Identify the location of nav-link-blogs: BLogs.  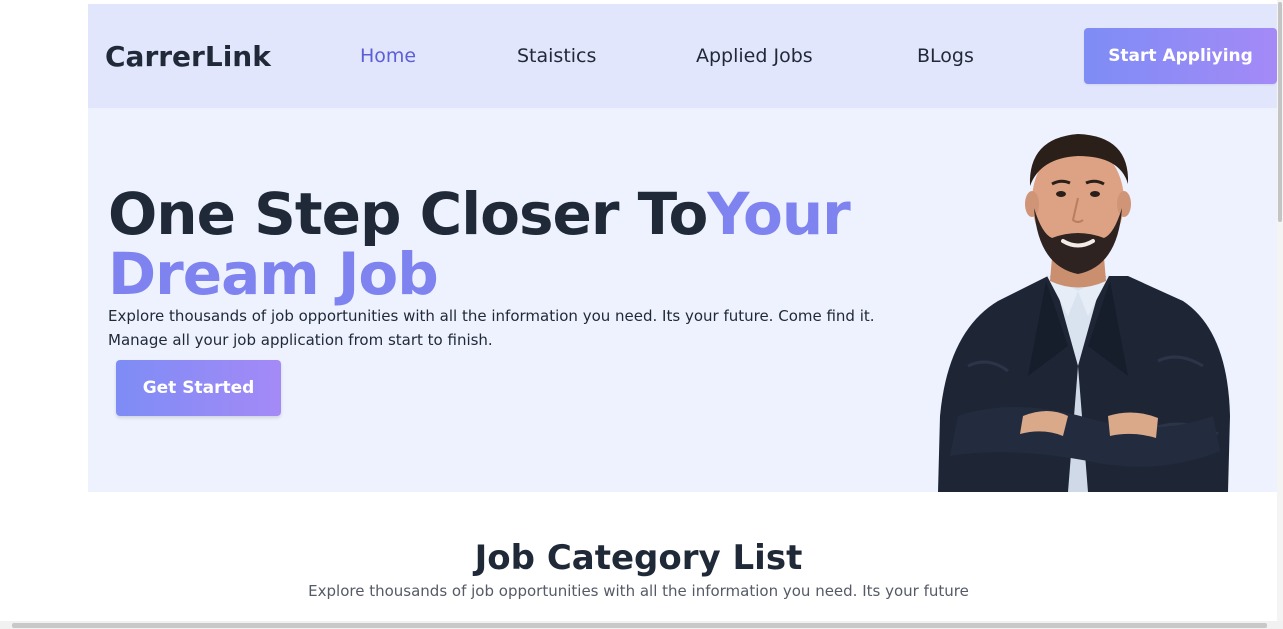
(945, 56).